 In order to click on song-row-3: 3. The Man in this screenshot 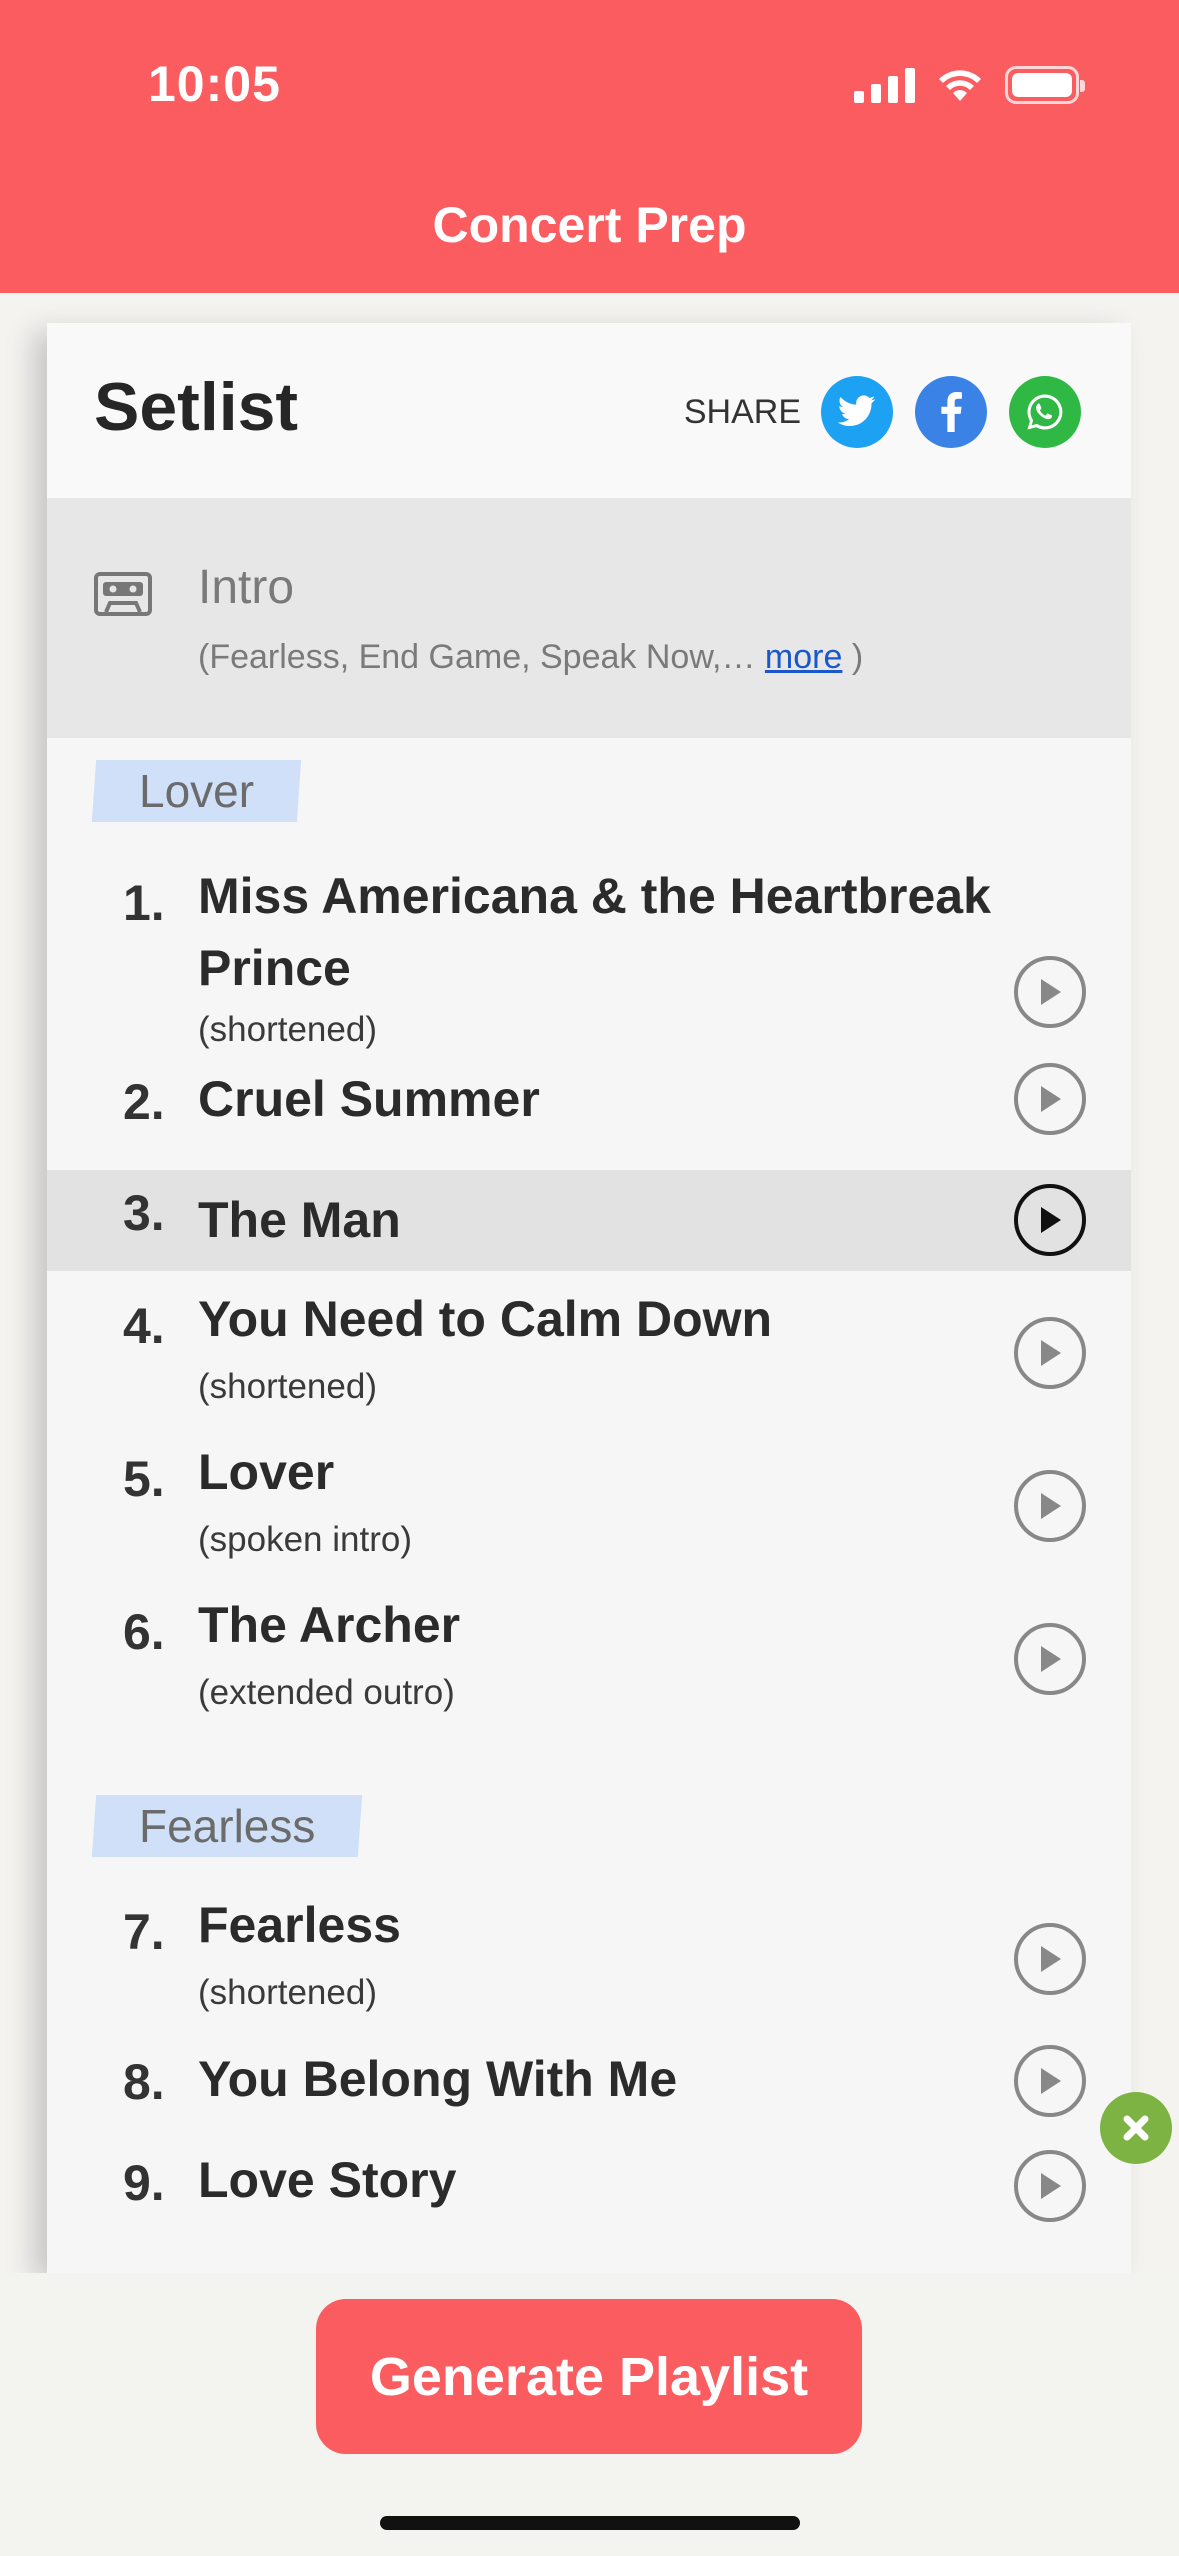, I will do `click(589, 1220)`.